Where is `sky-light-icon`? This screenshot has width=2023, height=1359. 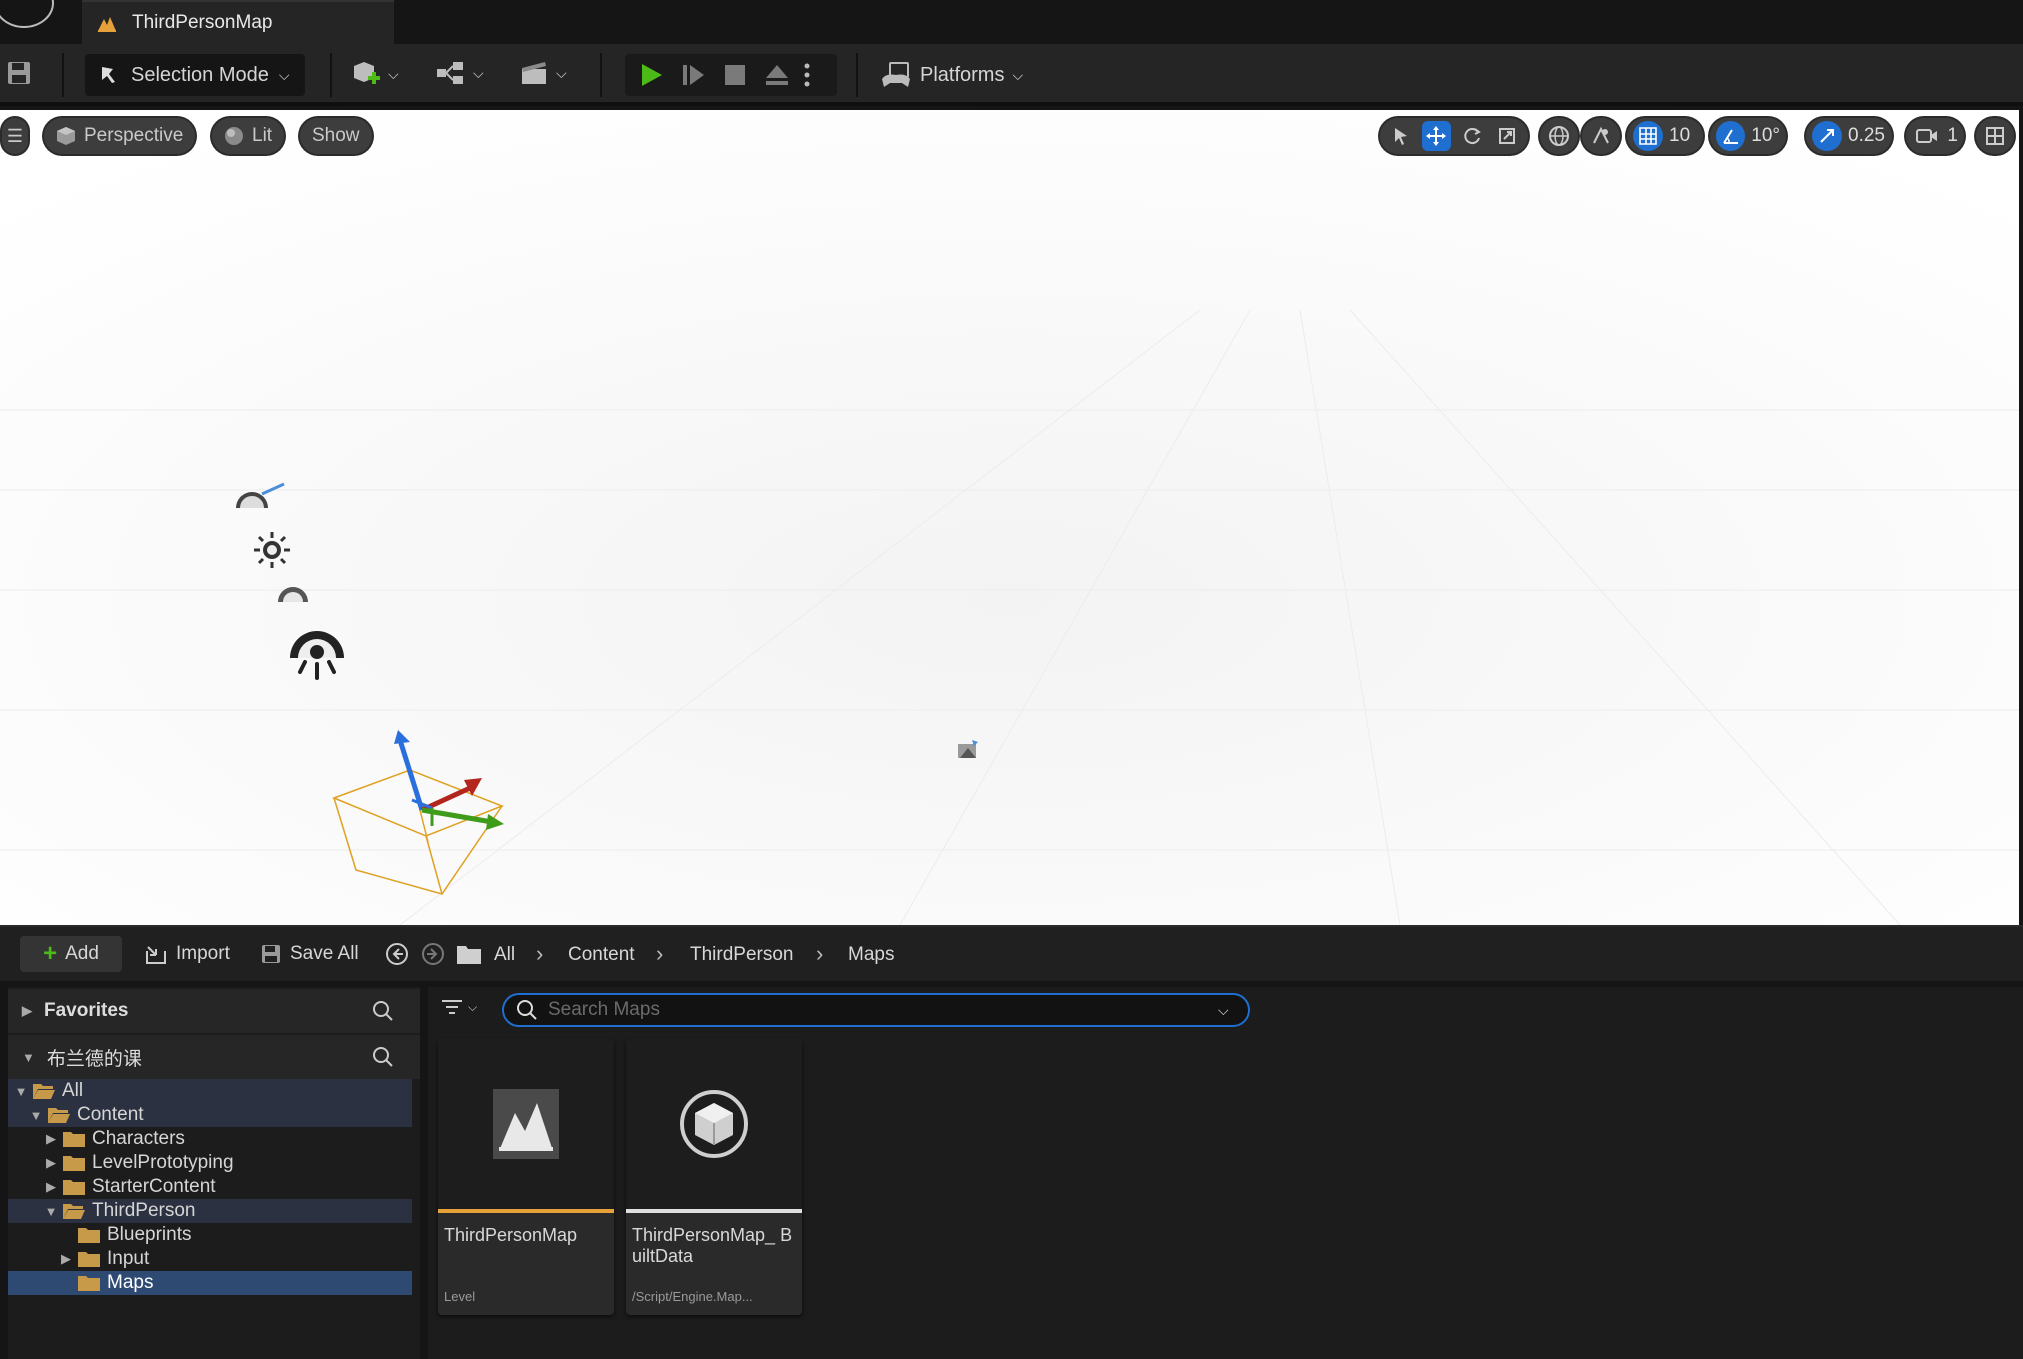
sky-light-icon is located at coordinates (293, 594).